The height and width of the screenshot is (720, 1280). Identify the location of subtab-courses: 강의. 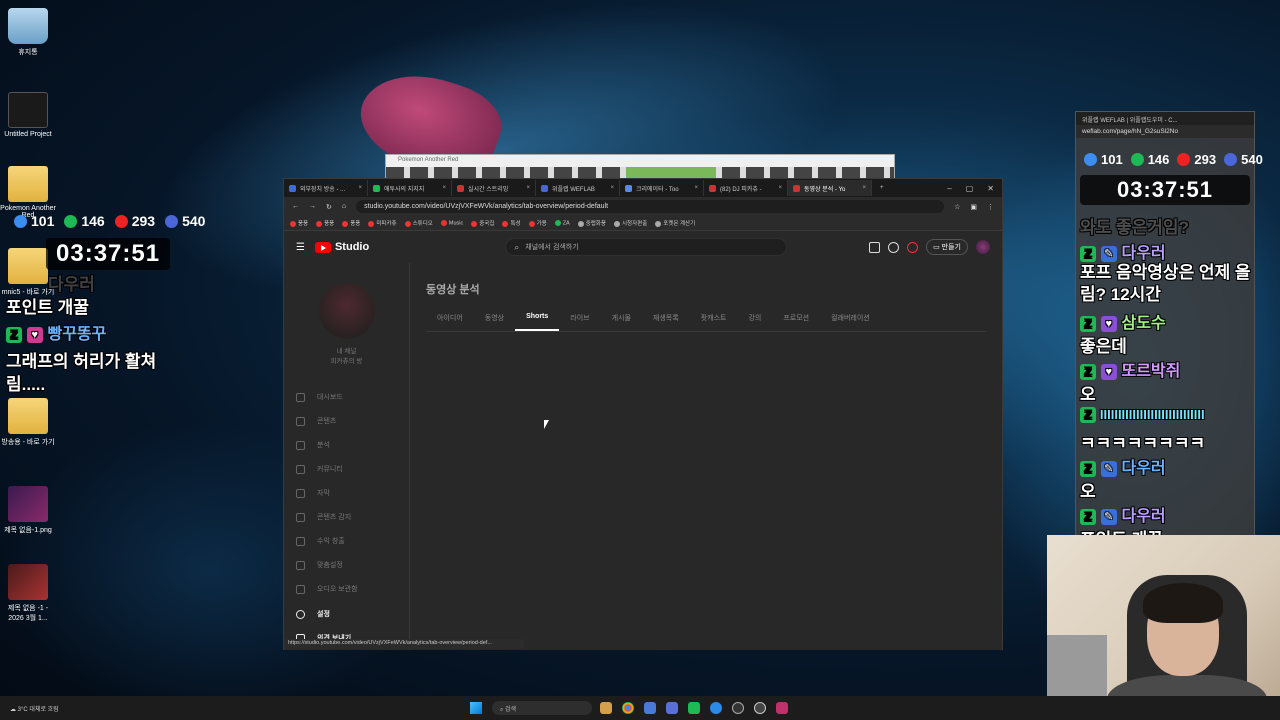
(754, 322).